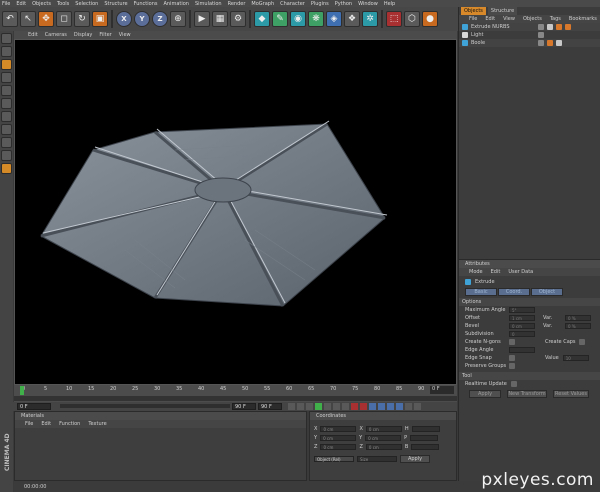  Describe the element at coordinates (300, 406) in the screenshot. I see `previous-key-icon` at that location.